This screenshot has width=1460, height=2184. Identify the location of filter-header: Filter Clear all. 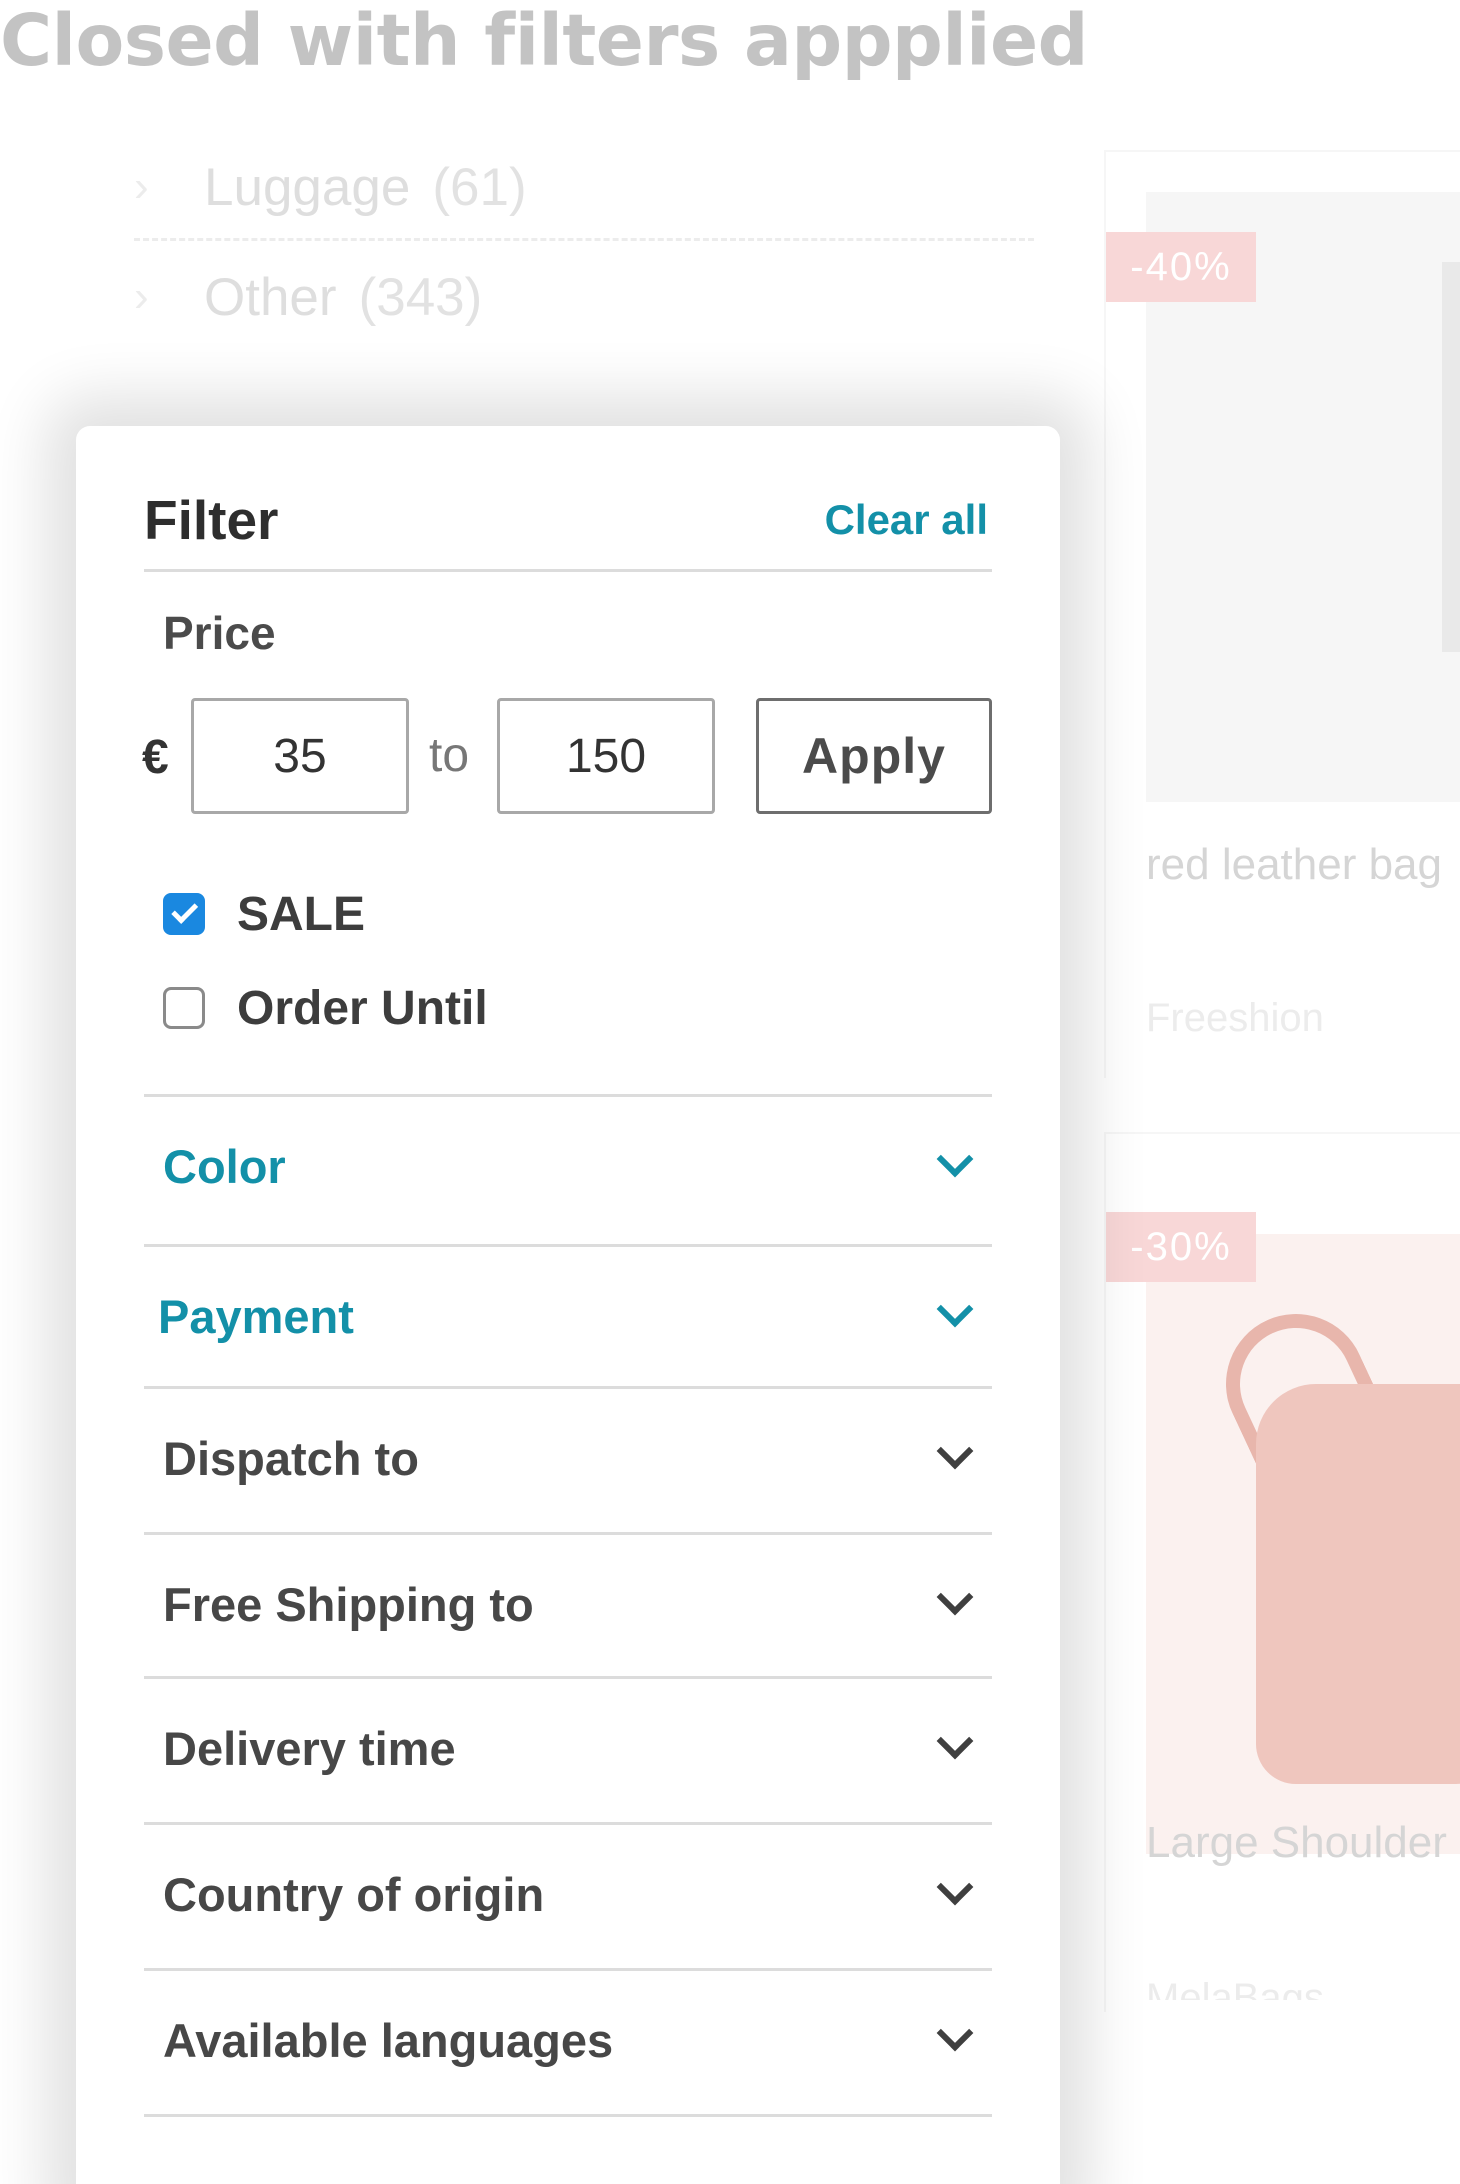
(568, 499).